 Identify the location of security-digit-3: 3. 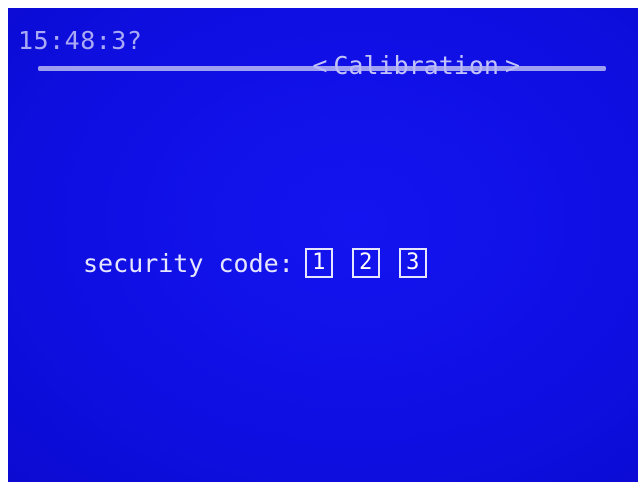
(412, 263).